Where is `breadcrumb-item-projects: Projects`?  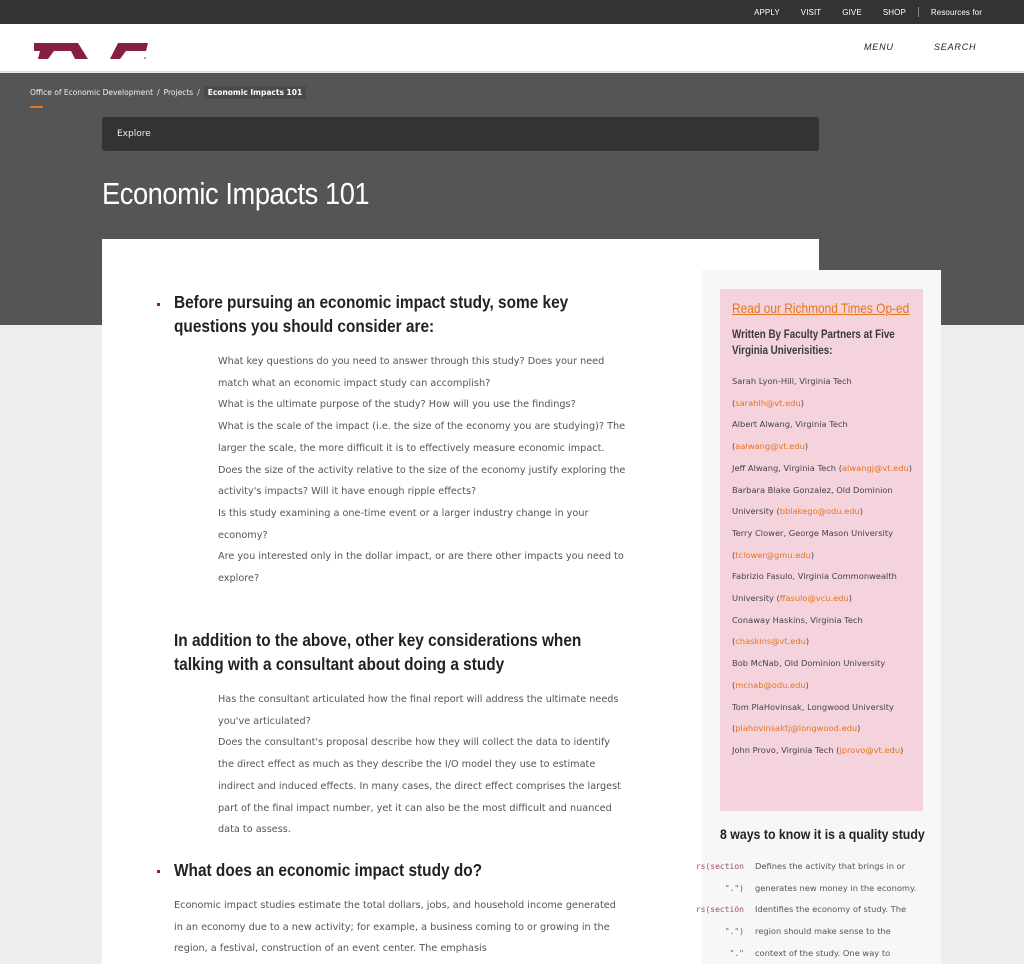 breadcrumb-item-projects: Projects is located at coordinates (179, 92).